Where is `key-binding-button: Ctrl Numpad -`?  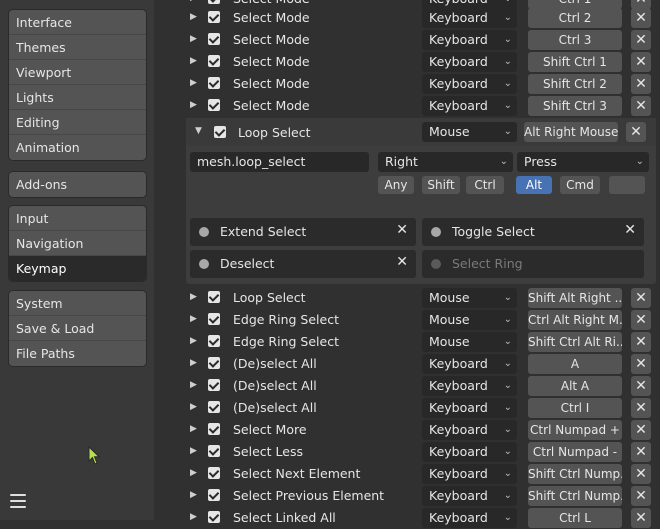 key-binding-button: Ctrl Numpad - is located at coordinates (575, 452).